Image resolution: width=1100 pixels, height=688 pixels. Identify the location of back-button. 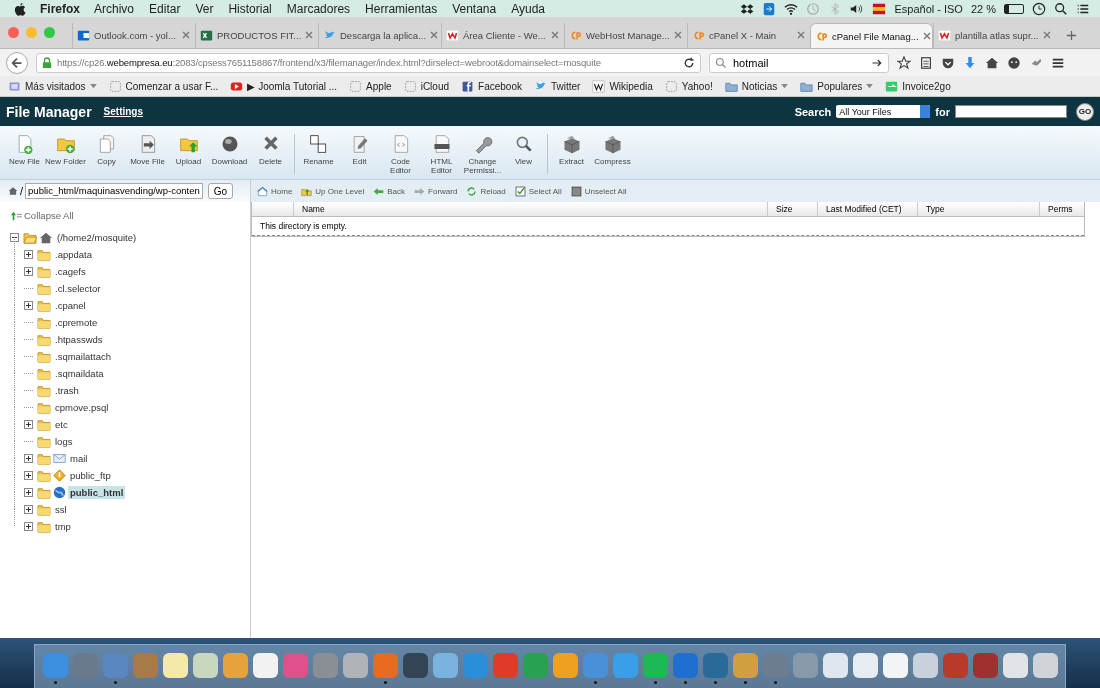
(17, 62).